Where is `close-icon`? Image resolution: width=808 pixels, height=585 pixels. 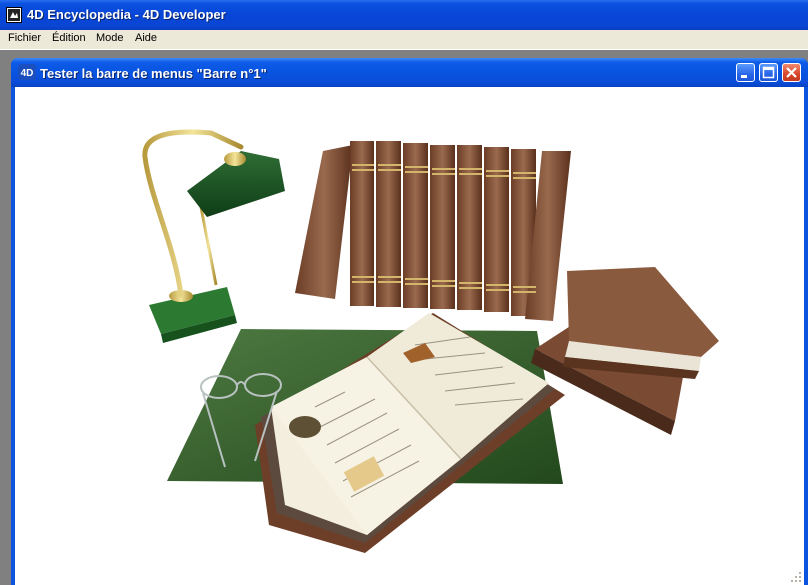
close-icon is located at coordinates (791, 72).